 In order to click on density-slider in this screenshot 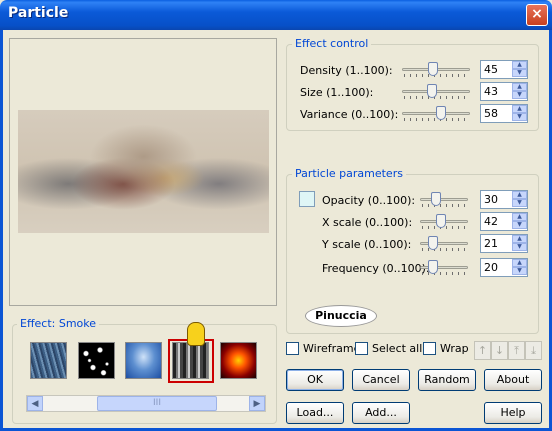, I will do `click(436, 70)`.